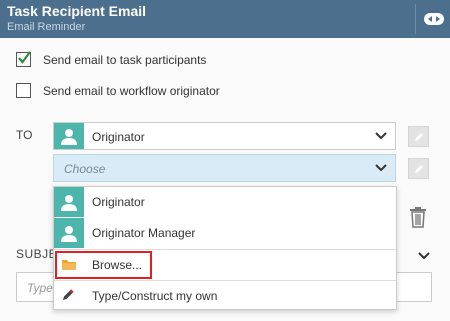 Image resolution: width=450 pixels, height=321 pixels. Describe the element at coordinates (125, 59) in the screenshot. I see `send-participants-label: Send email to task participants` at that location.